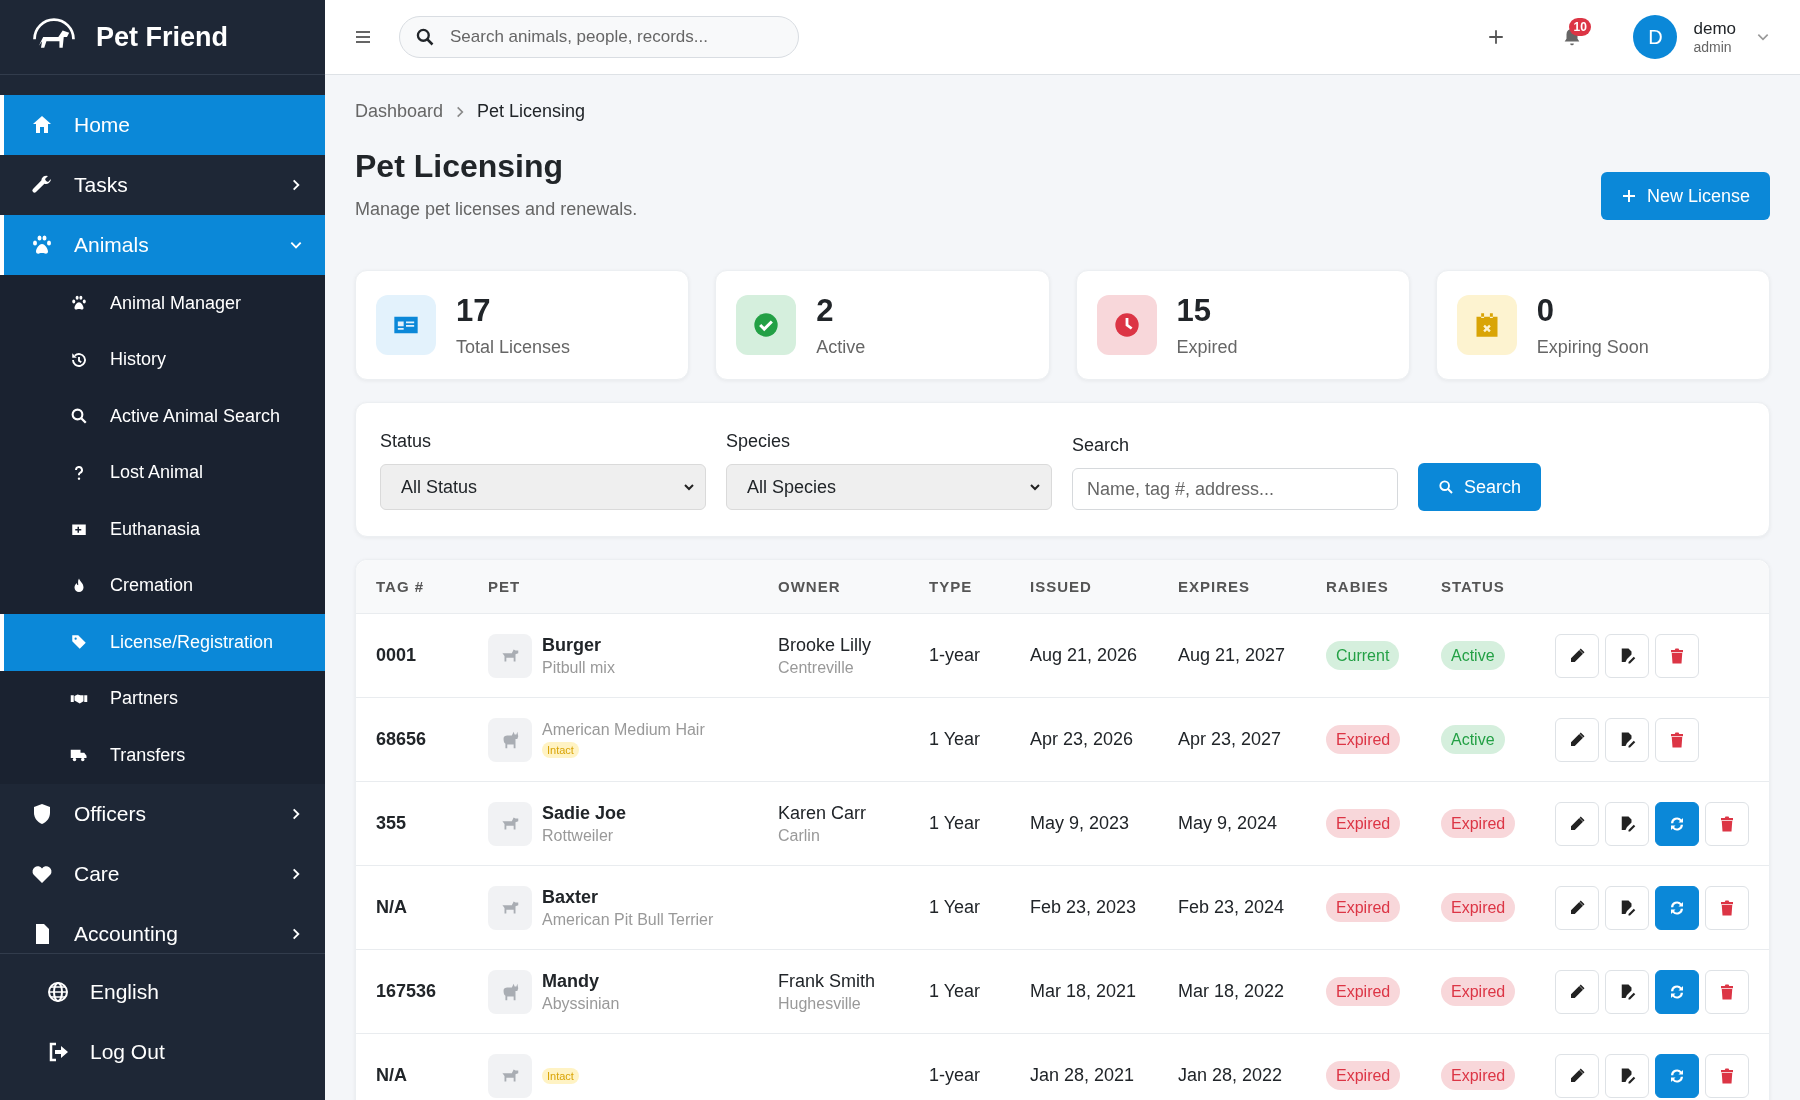 The height and width of the screenshot is (1100, 1800). What do you see at coordinates (841, 347) in the screenshot?
I see `stat-label: Active` at bounding box center [841, 347].